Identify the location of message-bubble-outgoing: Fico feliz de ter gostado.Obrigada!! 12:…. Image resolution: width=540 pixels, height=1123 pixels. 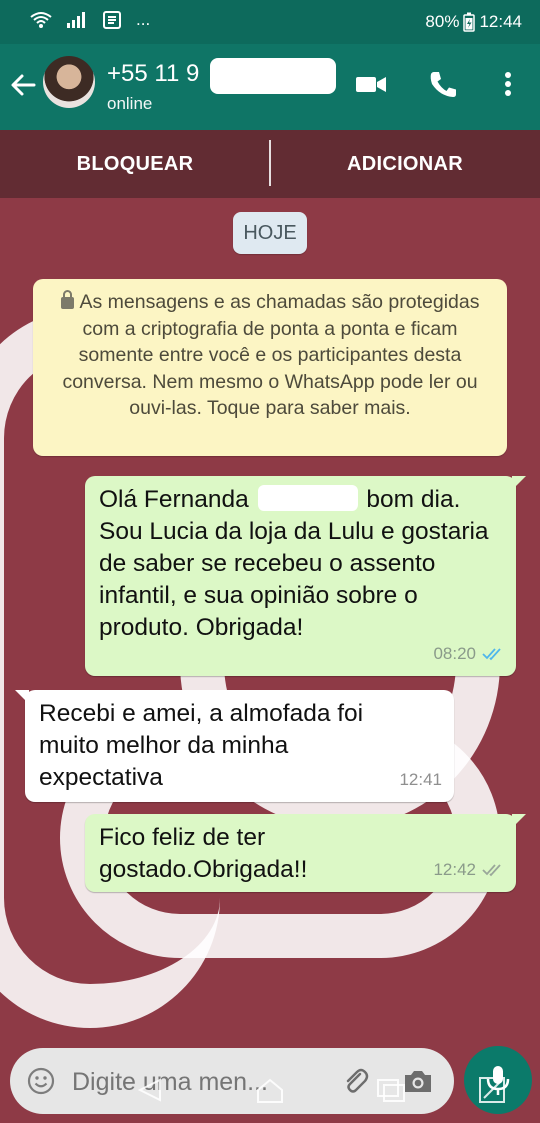
(305, 853).